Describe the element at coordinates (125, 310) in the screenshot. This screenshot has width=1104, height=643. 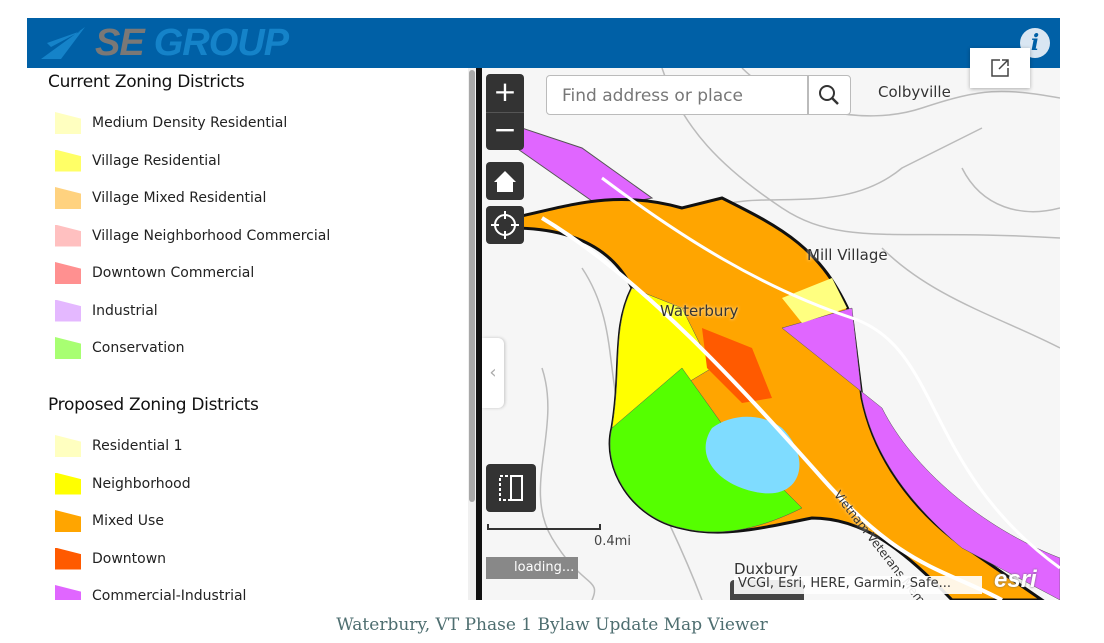
I see `legend-label: Industrial` at that location.